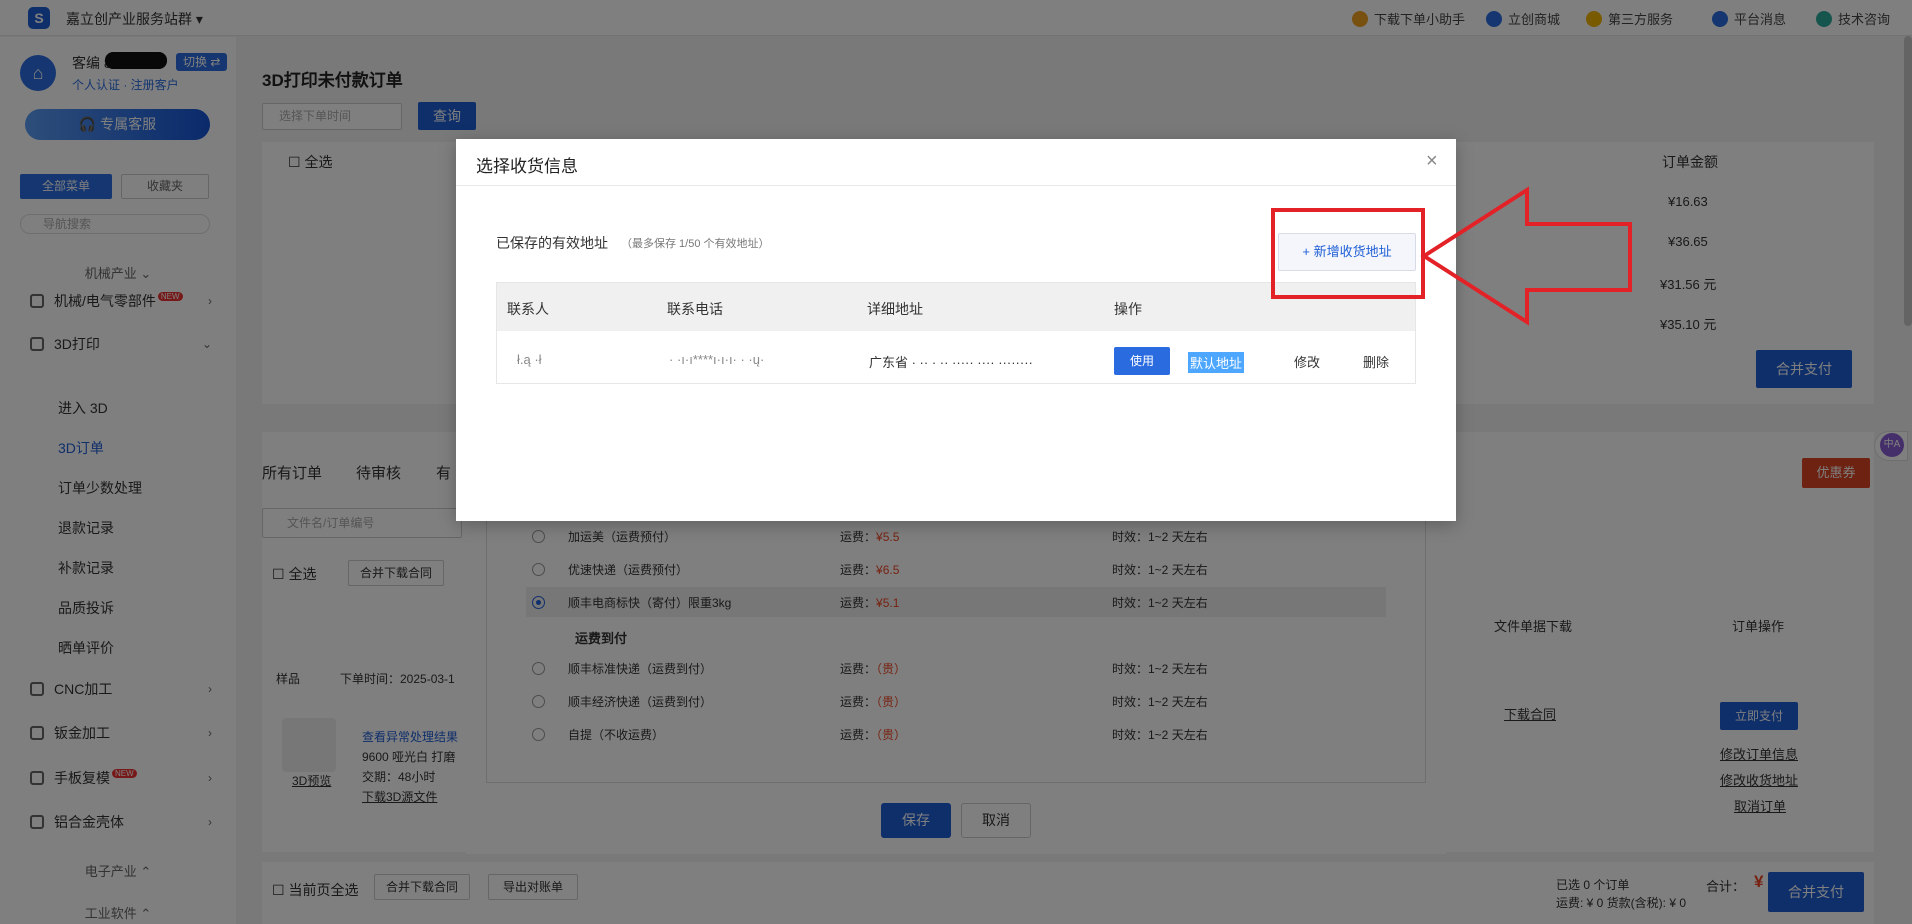  I want to click on header-contact: 联系人, so click(528, 309).